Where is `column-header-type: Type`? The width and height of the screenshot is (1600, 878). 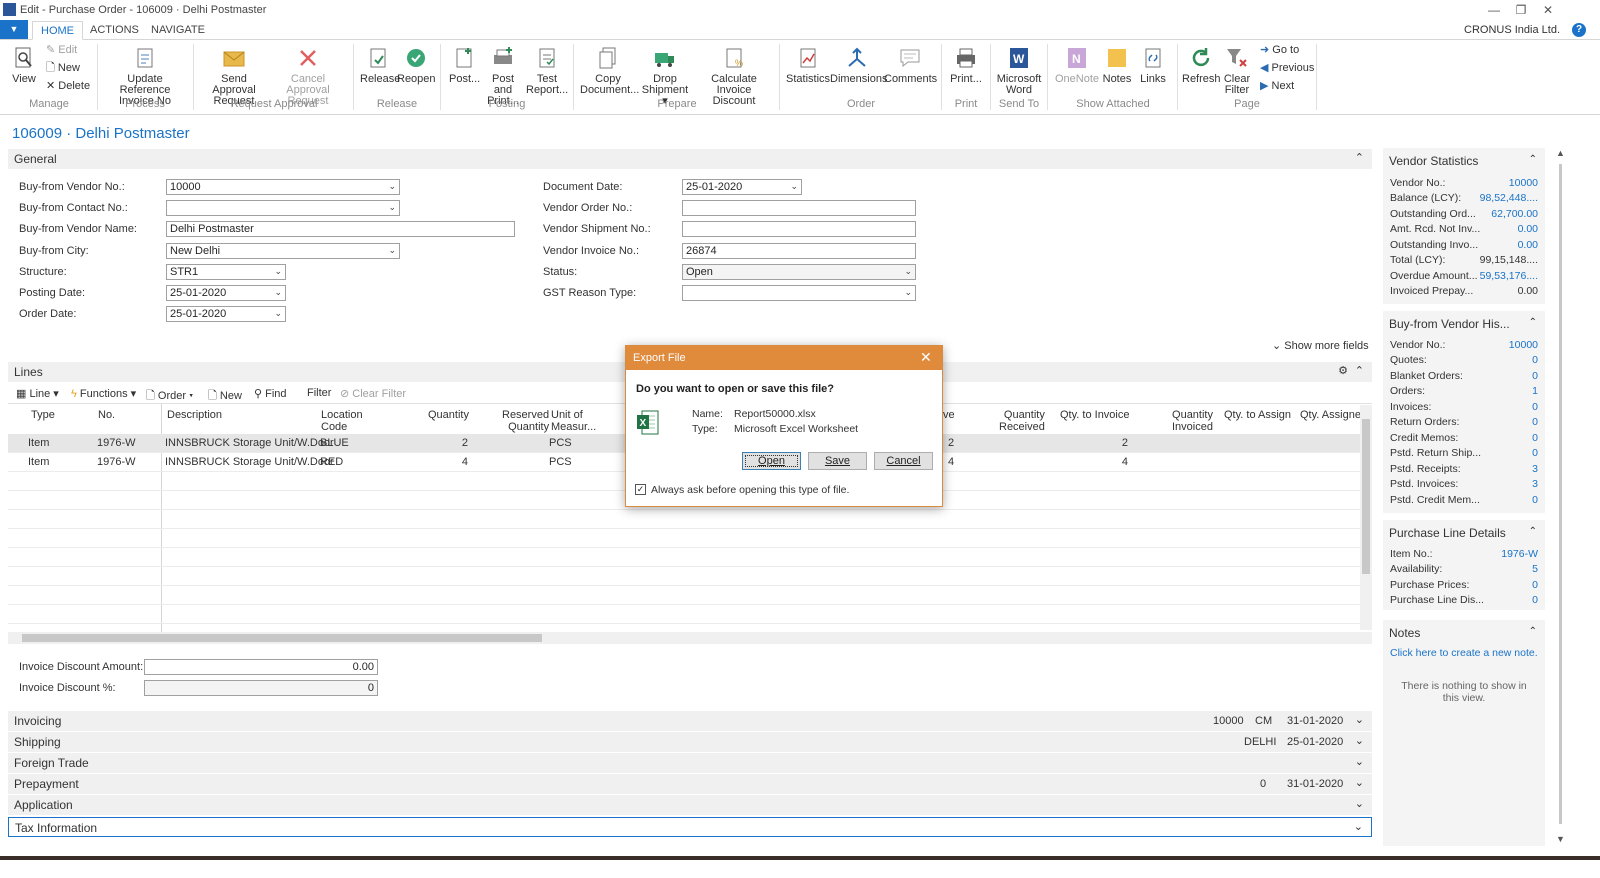 column-header-type: Type is located at coordinates (43, 415).